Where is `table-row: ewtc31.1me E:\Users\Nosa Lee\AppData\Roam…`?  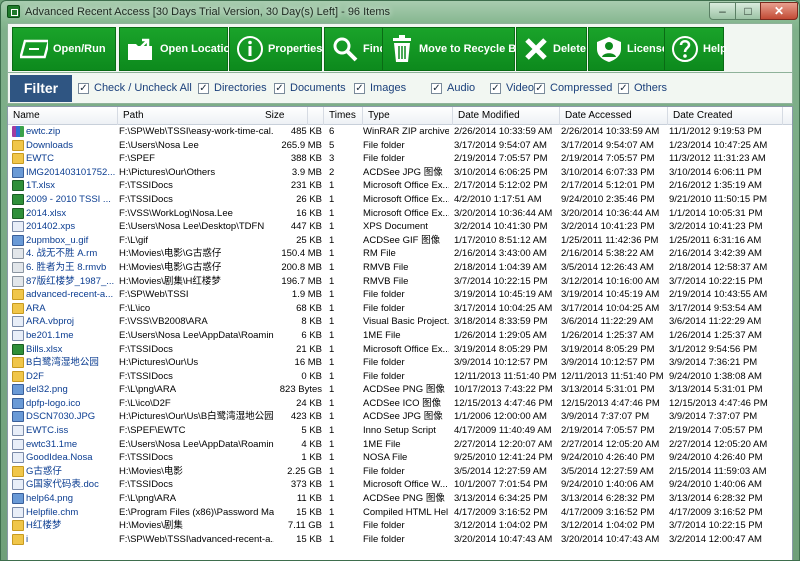
table-row: ewtc31.1me E:\Users\Nosa Lee\AppData\Roam… is located at coordinates (400, 445).